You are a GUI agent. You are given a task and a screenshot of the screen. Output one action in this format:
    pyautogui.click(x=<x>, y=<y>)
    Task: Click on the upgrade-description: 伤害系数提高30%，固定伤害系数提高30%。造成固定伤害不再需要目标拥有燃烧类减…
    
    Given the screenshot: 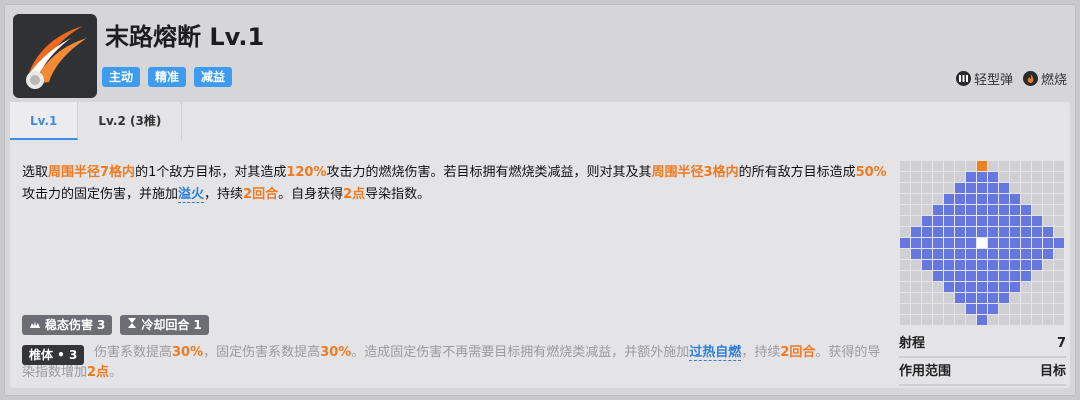 What is the action you would take?
    pyautogui.click(x=452, y=363)
    